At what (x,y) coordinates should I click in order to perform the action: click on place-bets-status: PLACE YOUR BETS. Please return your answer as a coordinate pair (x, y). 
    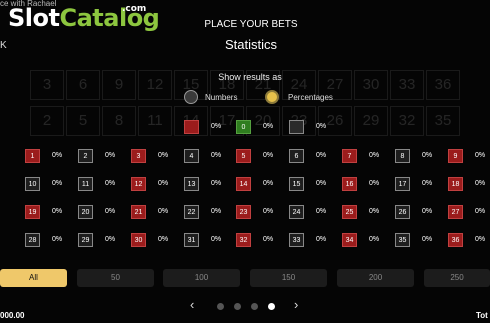
    Looking at the image, I should click on (251, 24).